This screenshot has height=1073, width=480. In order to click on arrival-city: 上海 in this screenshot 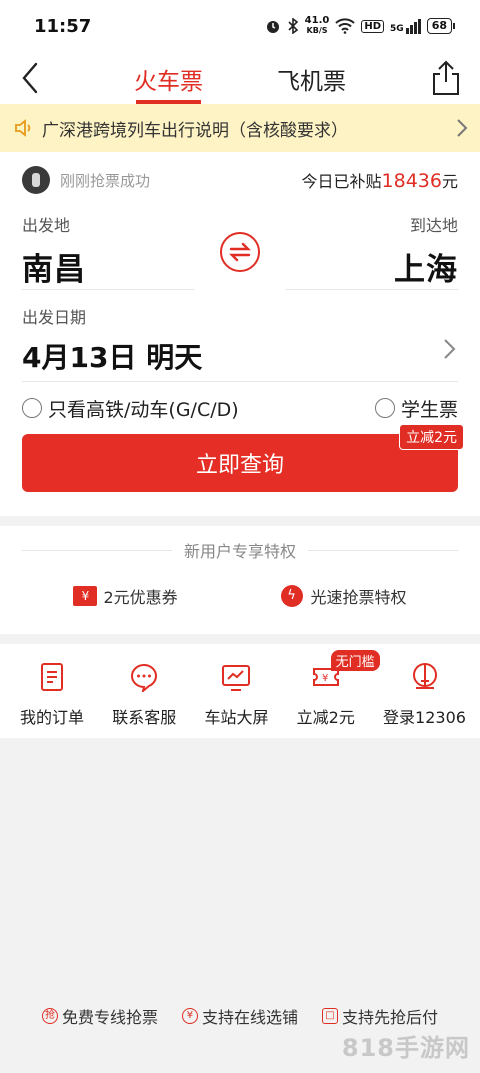, I will do `click(426, 270)`.